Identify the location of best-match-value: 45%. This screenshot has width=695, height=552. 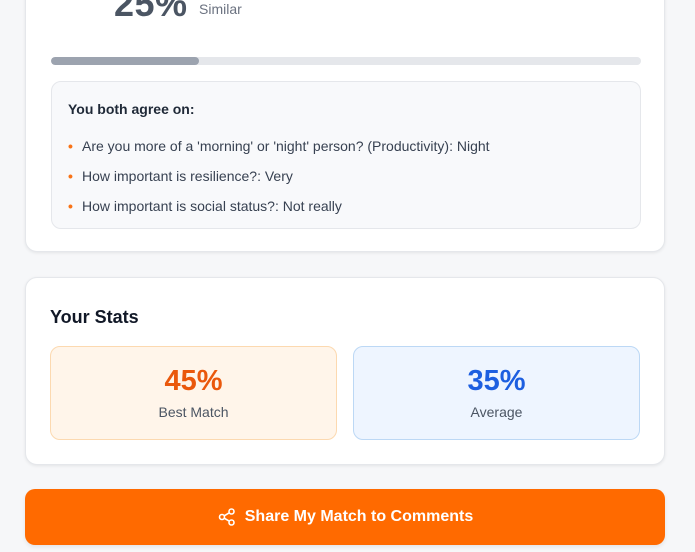
(193, 381).